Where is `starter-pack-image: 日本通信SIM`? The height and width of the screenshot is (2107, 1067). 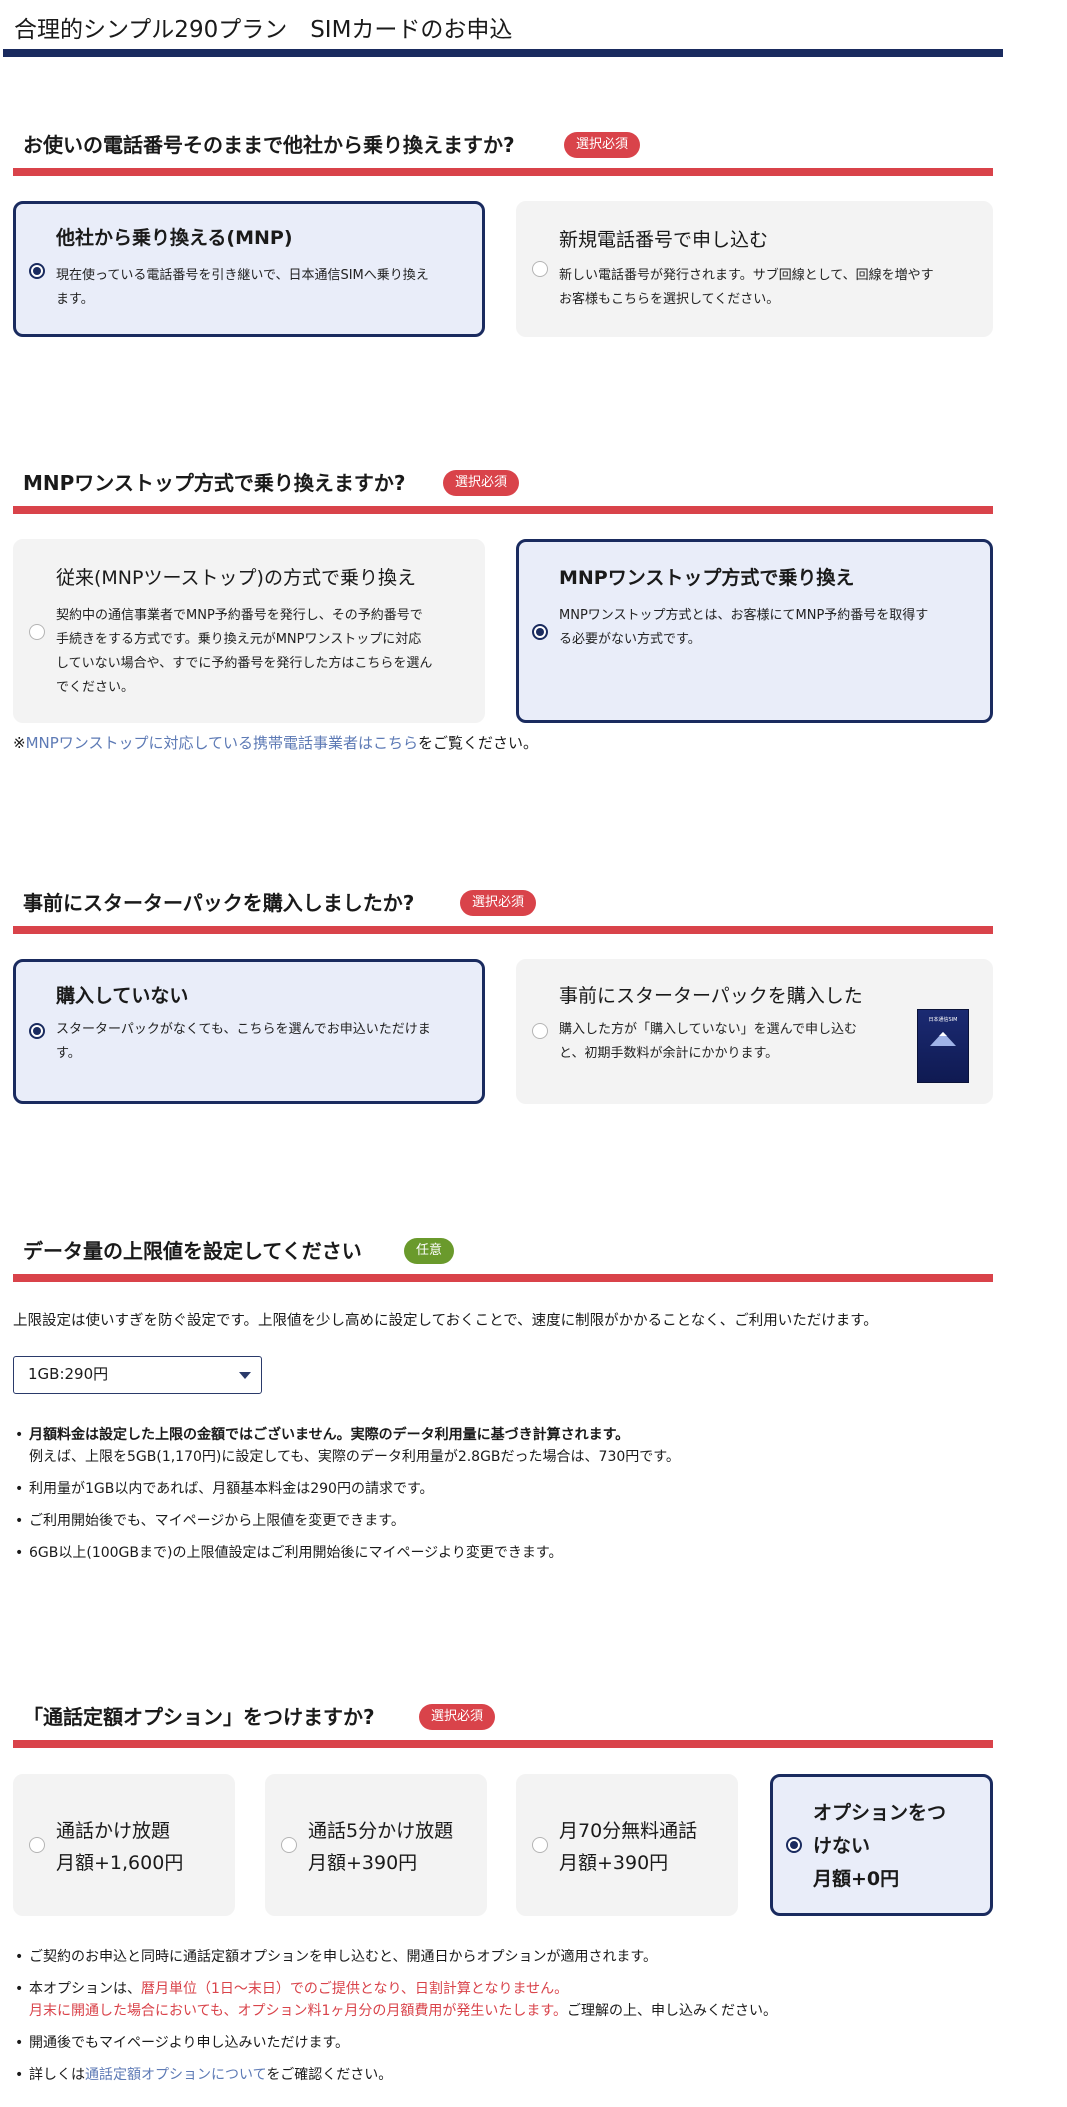 starter-pack-image: 日本通信SIM is located at coordinates (943, 1046).